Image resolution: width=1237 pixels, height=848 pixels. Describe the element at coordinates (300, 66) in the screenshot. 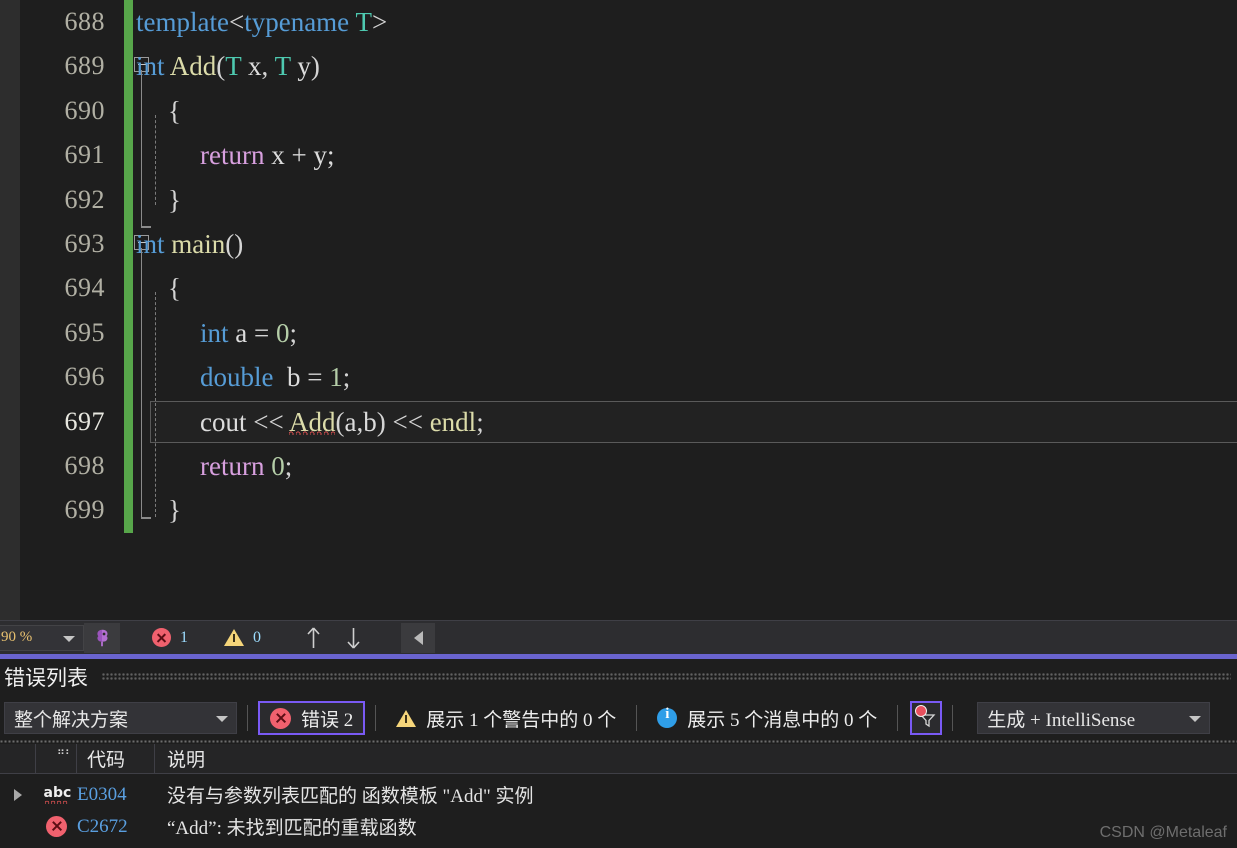

I see `code-token: y` at that location.